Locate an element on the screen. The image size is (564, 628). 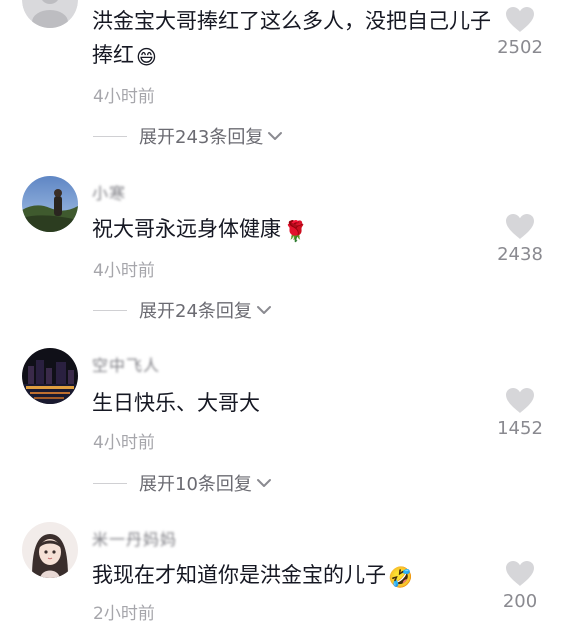
like-count: 2438 is located at coordinates (520, 254).